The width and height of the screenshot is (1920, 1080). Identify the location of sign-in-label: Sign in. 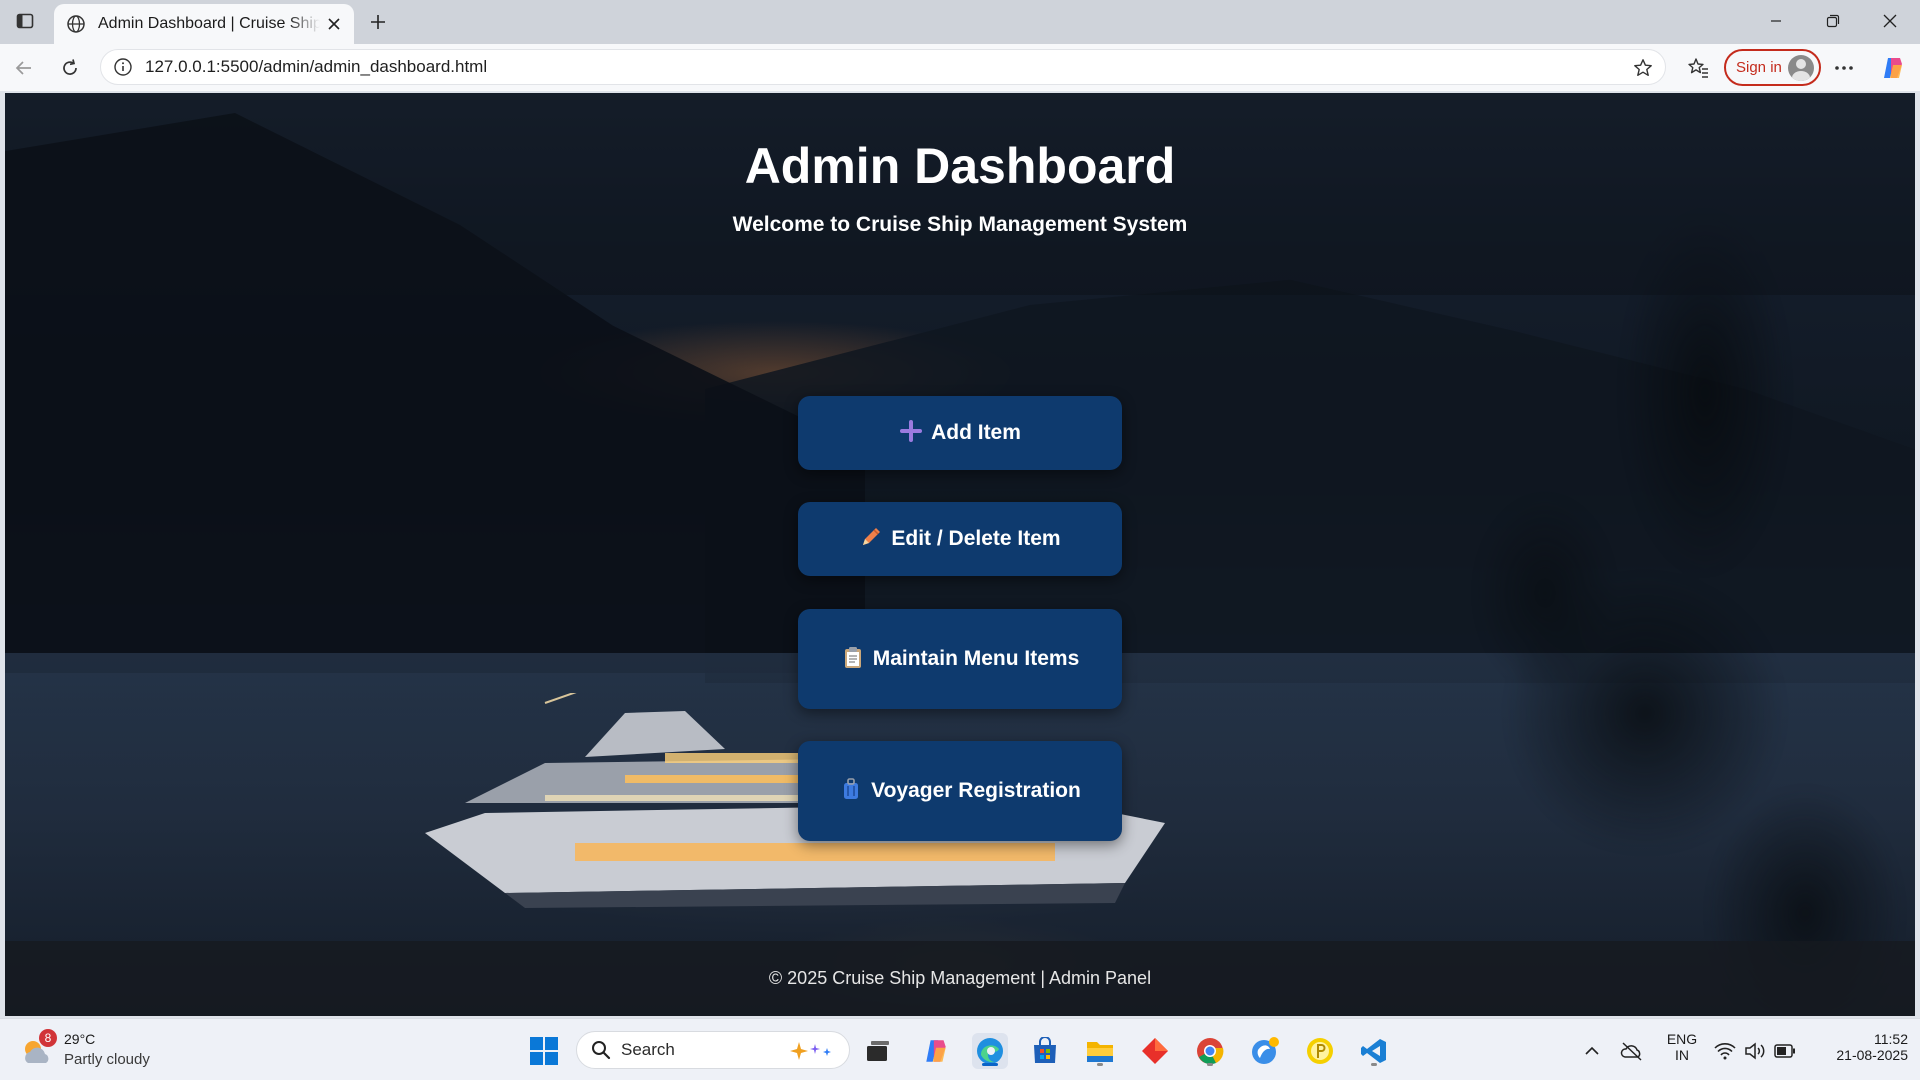
(1759, 67).